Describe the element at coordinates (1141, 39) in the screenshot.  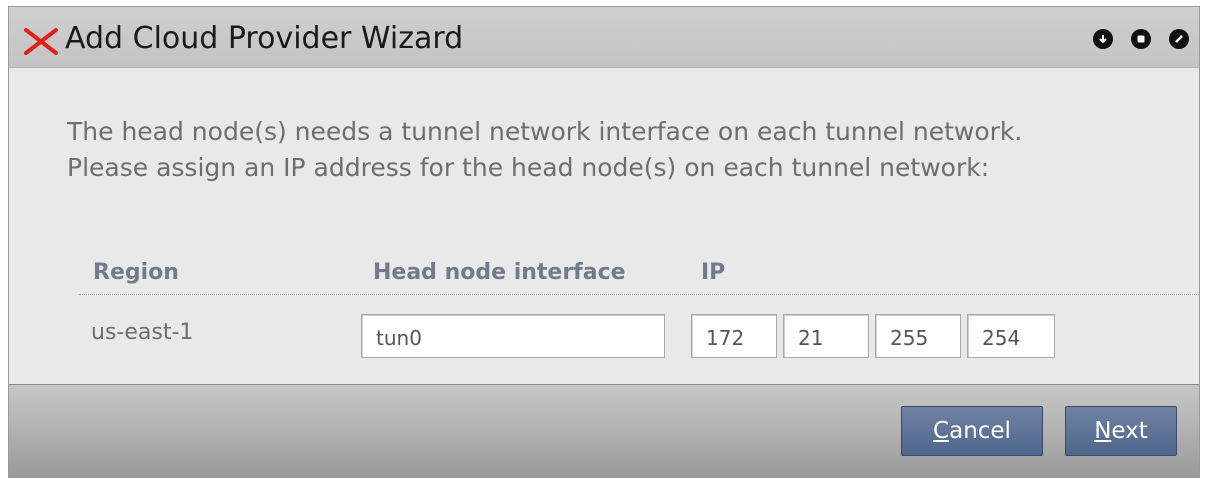
I see `maximize-icon` at that location.